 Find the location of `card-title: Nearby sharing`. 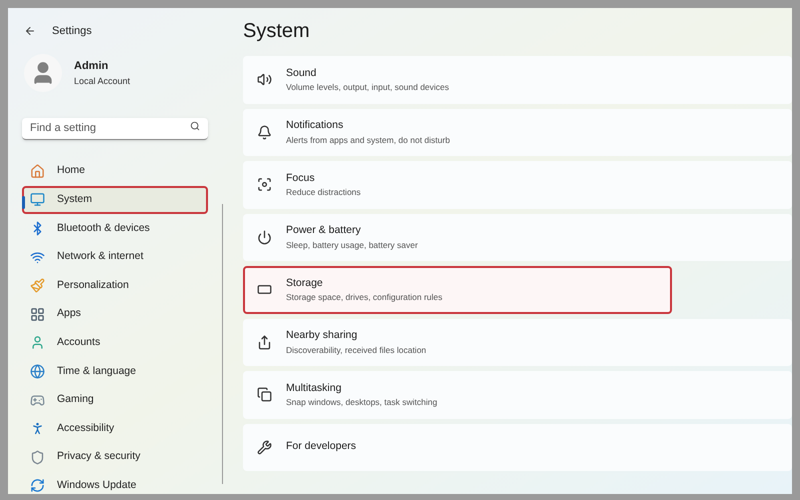

card-title: Nearby sharing is located at coordinates (322, 335).